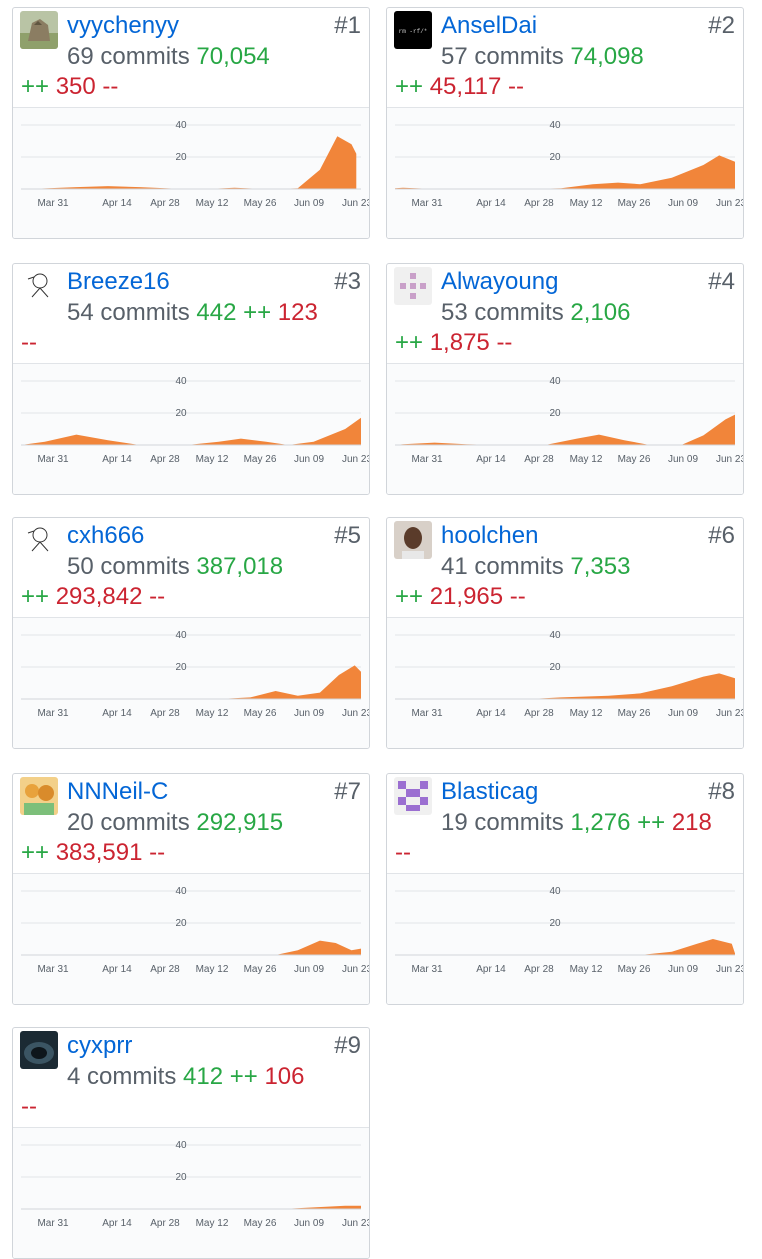 The height and width of the screenshot is (1259, 762). I want to click on contributor-username-link: NNNeil-C, so click(117, 792).